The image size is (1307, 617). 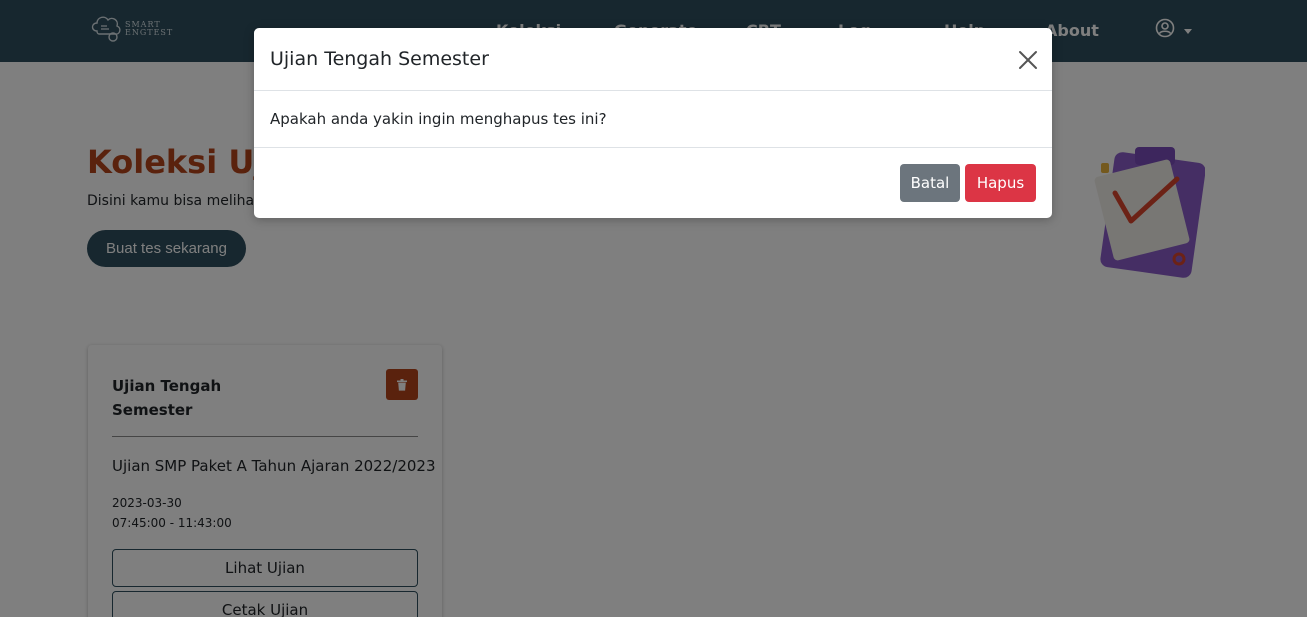 I want to click on confirm-delete-button: Hapus, so click(x=1000, y=183).